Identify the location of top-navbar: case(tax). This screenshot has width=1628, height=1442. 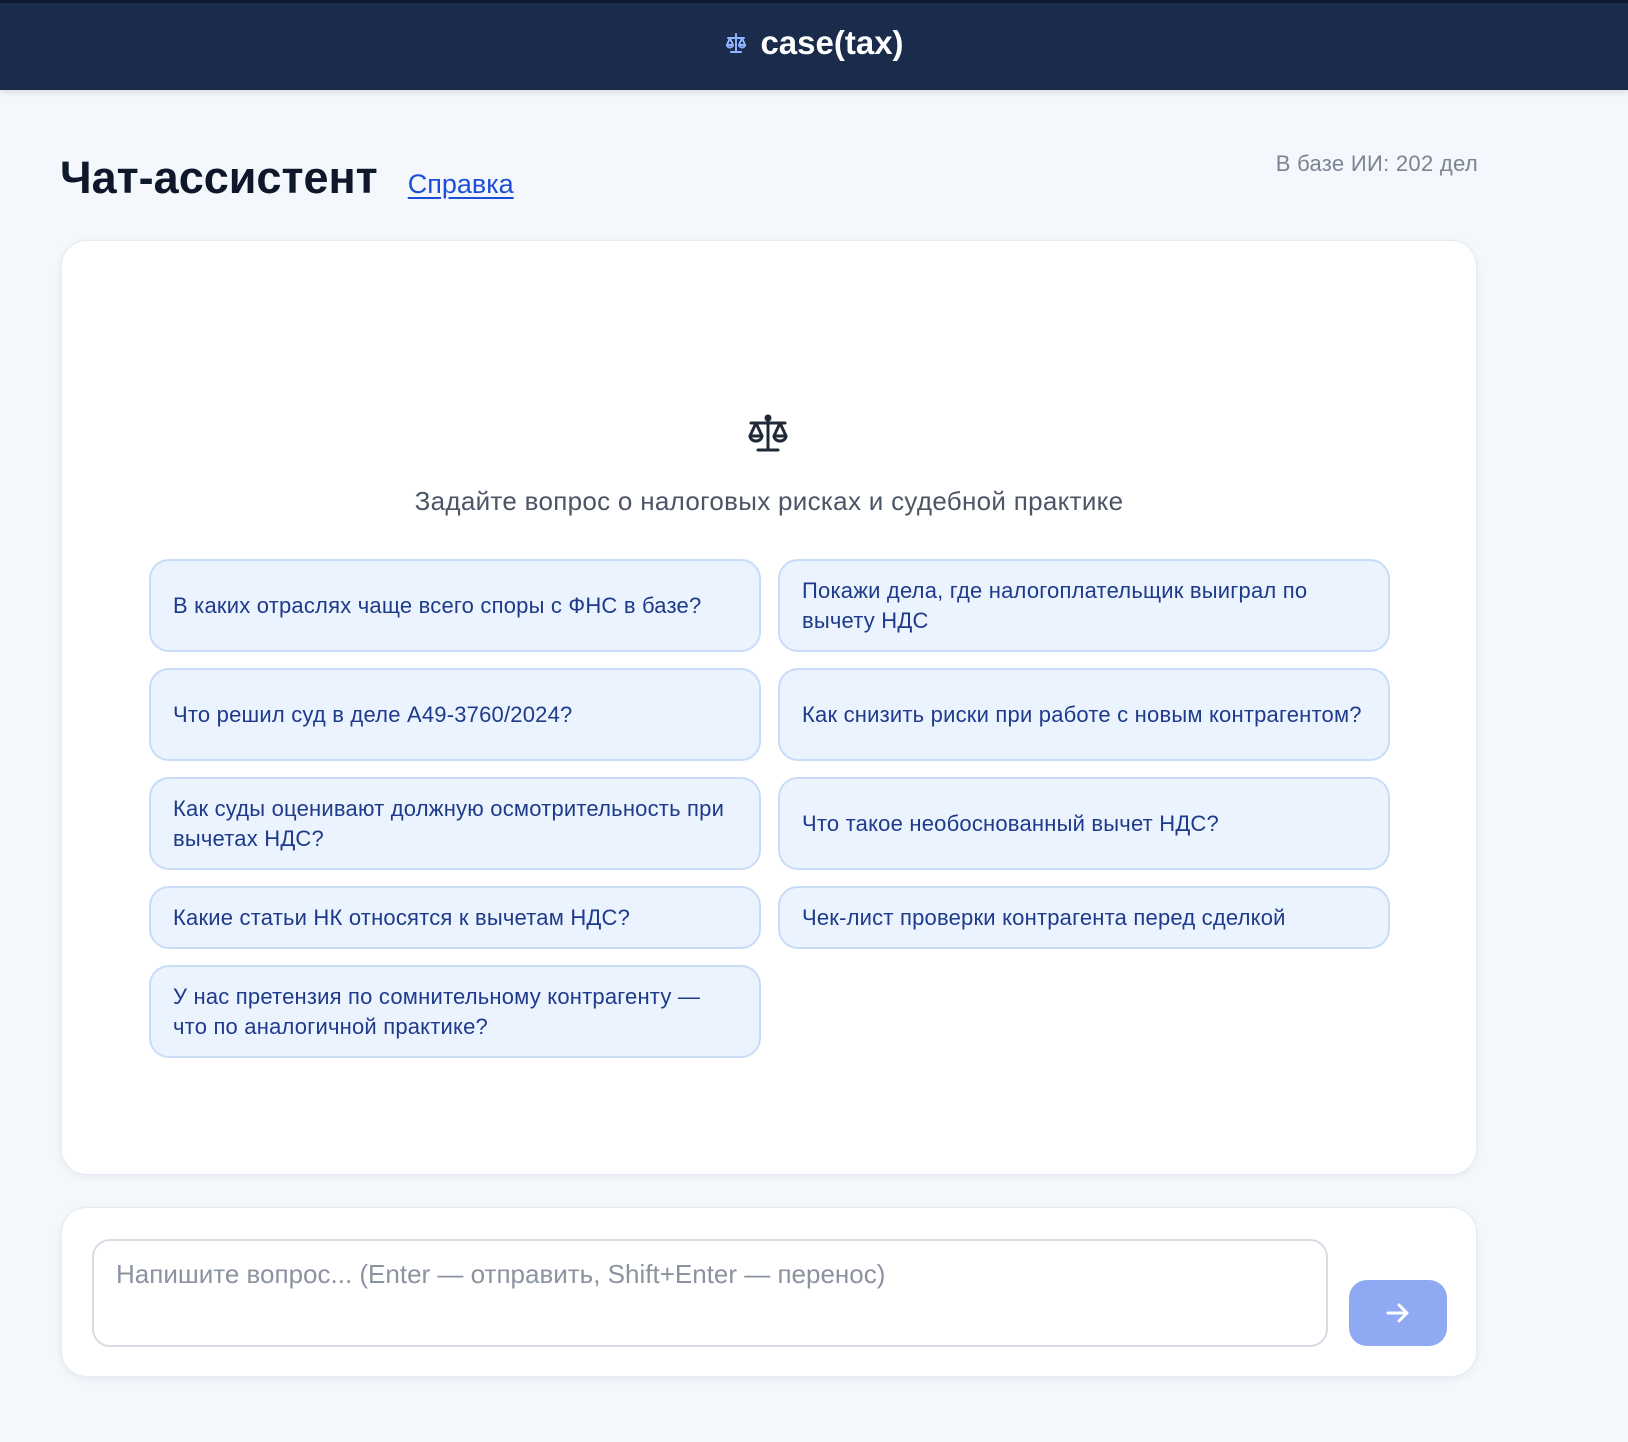
(814, 45).